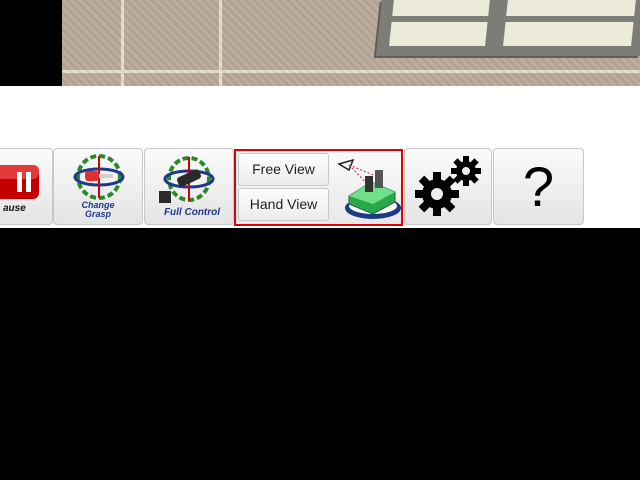 Image resolution: width=640 pixels, height=480 pixels. Describe the element at coordinates (508, 28) in the screenshot. I see `shelf-unit` at that location.